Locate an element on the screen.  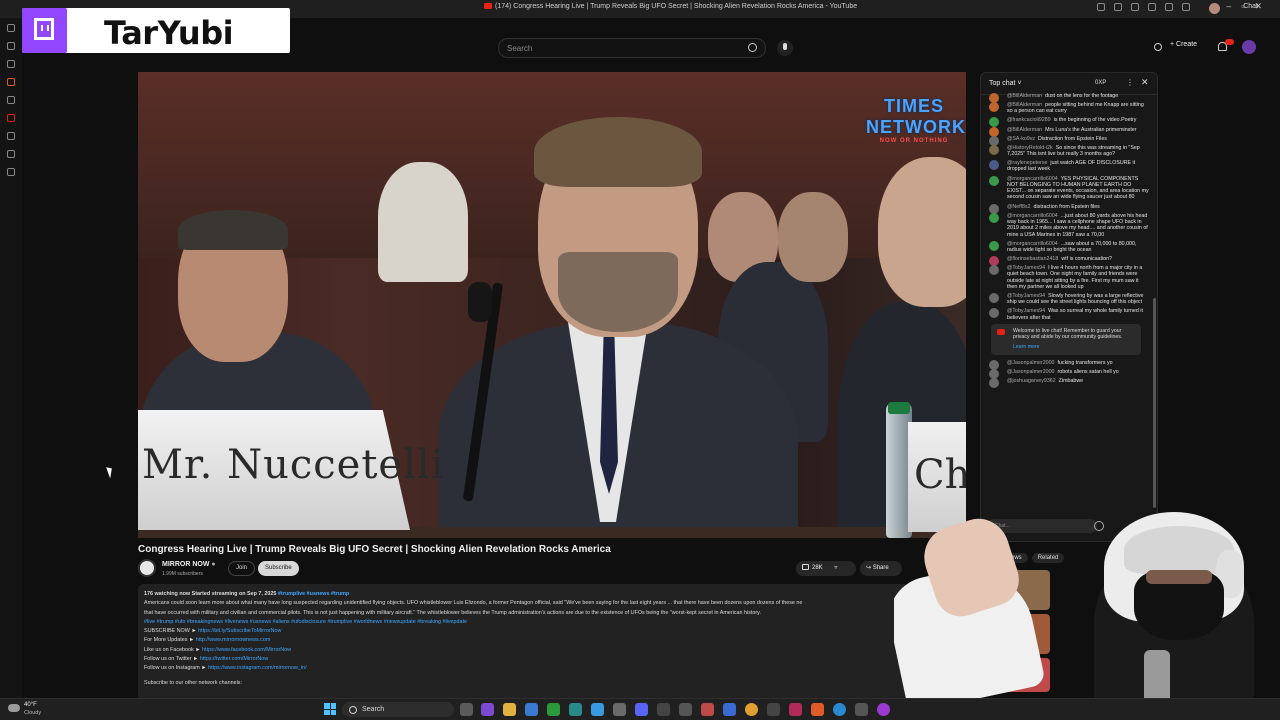
discord-icon is located at coordinates (641, 709).